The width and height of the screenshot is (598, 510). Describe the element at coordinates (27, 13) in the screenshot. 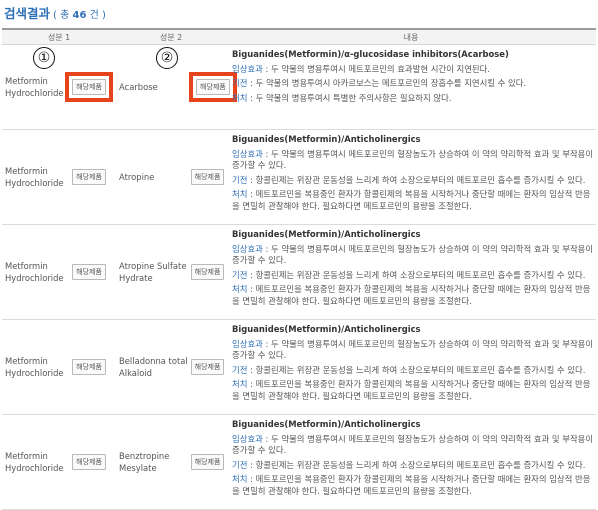

I see `page-title: 검색결과` at that location.